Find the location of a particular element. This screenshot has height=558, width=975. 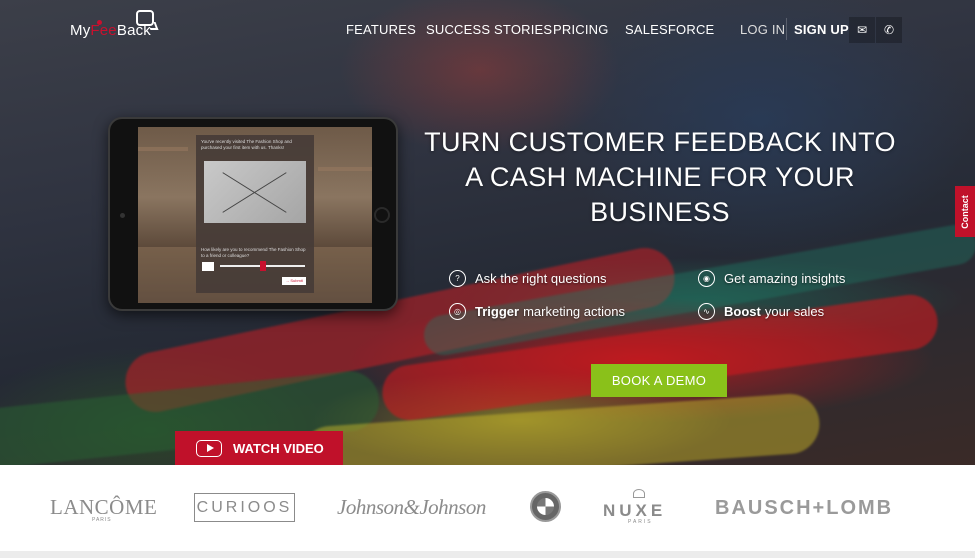

feature-text: Get amazing insights is located at coordinates (785, 278).